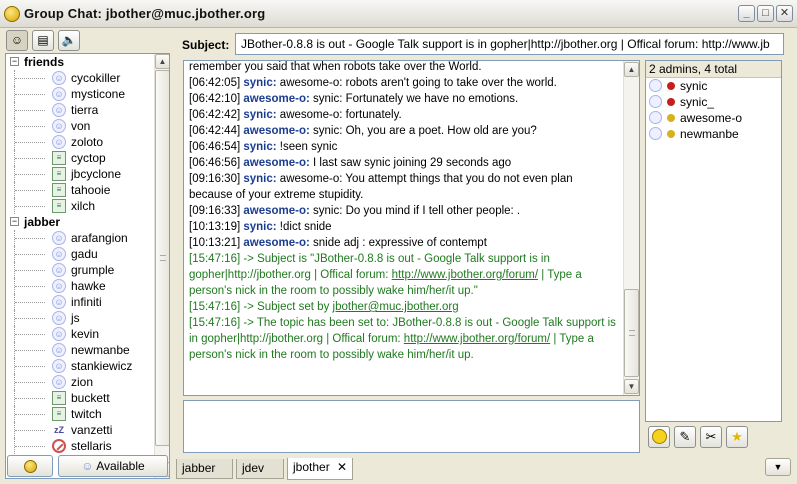 This screenshot has height=484, width=797. Describe the element at coordinates (215, 131) in the screenshot. I see `message-time: [06:42:44]` at that location.